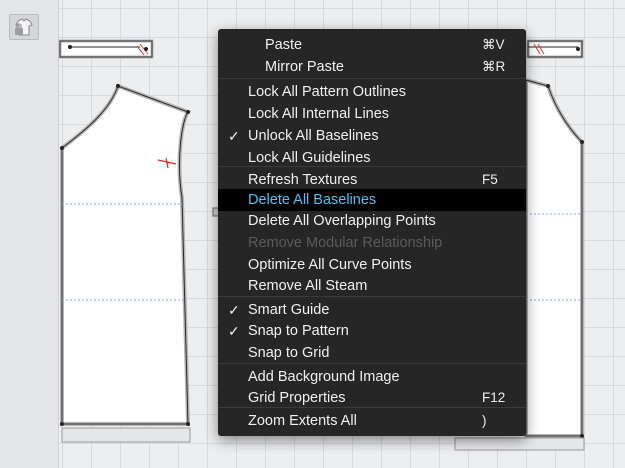 The image size is (625, 468). What do you see at coordinates (309, 158) in the screenshot?
I see `menu-item-label: Lock All Guidelines` at bounding box center [309, 158].